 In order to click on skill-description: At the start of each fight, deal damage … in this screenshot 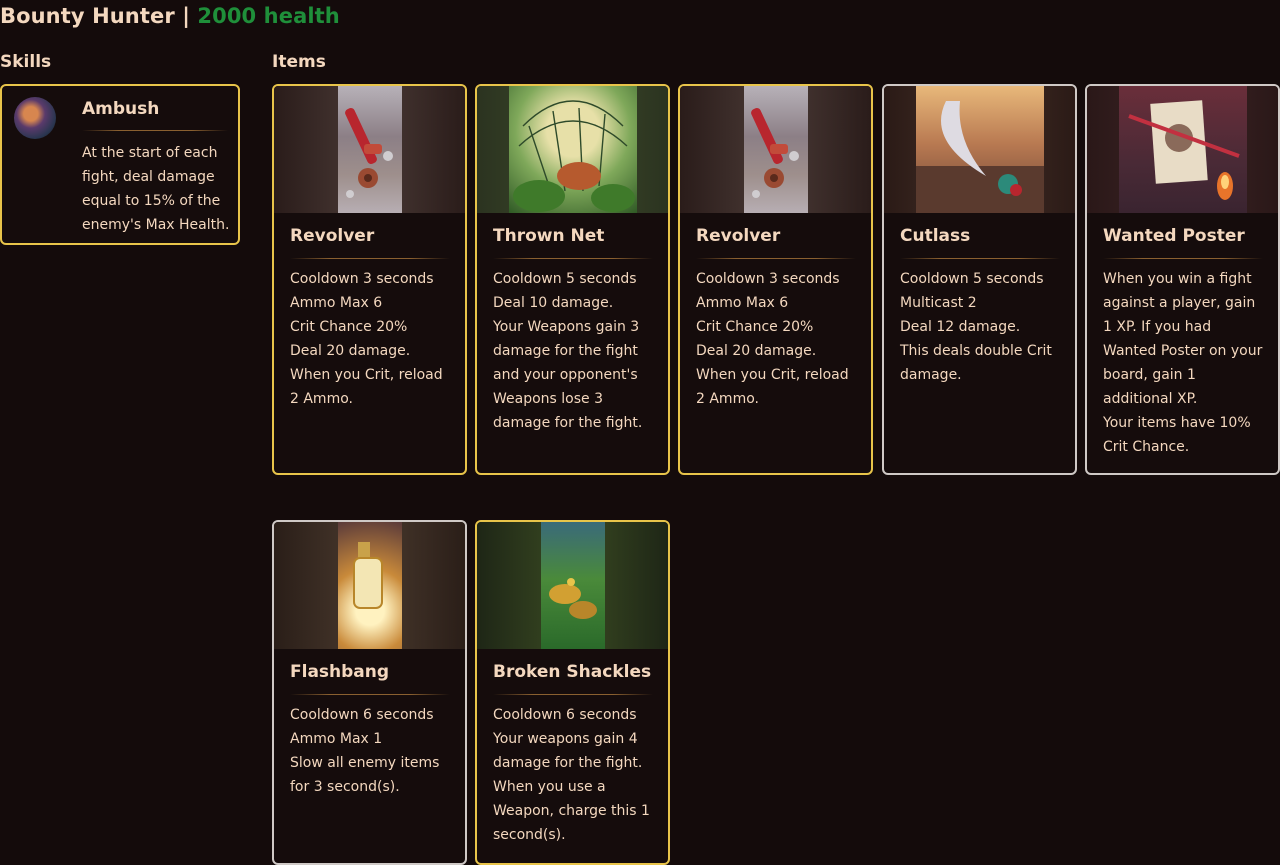, I will do `click(156, 189)`.